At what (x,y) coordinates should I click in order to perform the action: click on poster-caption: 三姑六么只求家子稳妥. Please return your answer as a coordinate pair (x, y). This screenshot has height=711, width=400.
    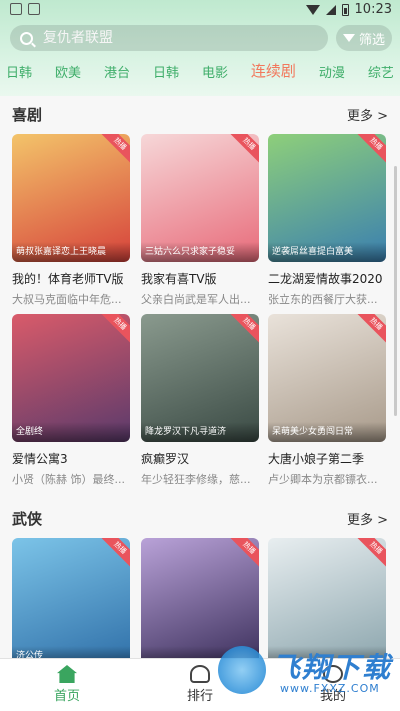
    Looking at the image, I should click on (200, 252).